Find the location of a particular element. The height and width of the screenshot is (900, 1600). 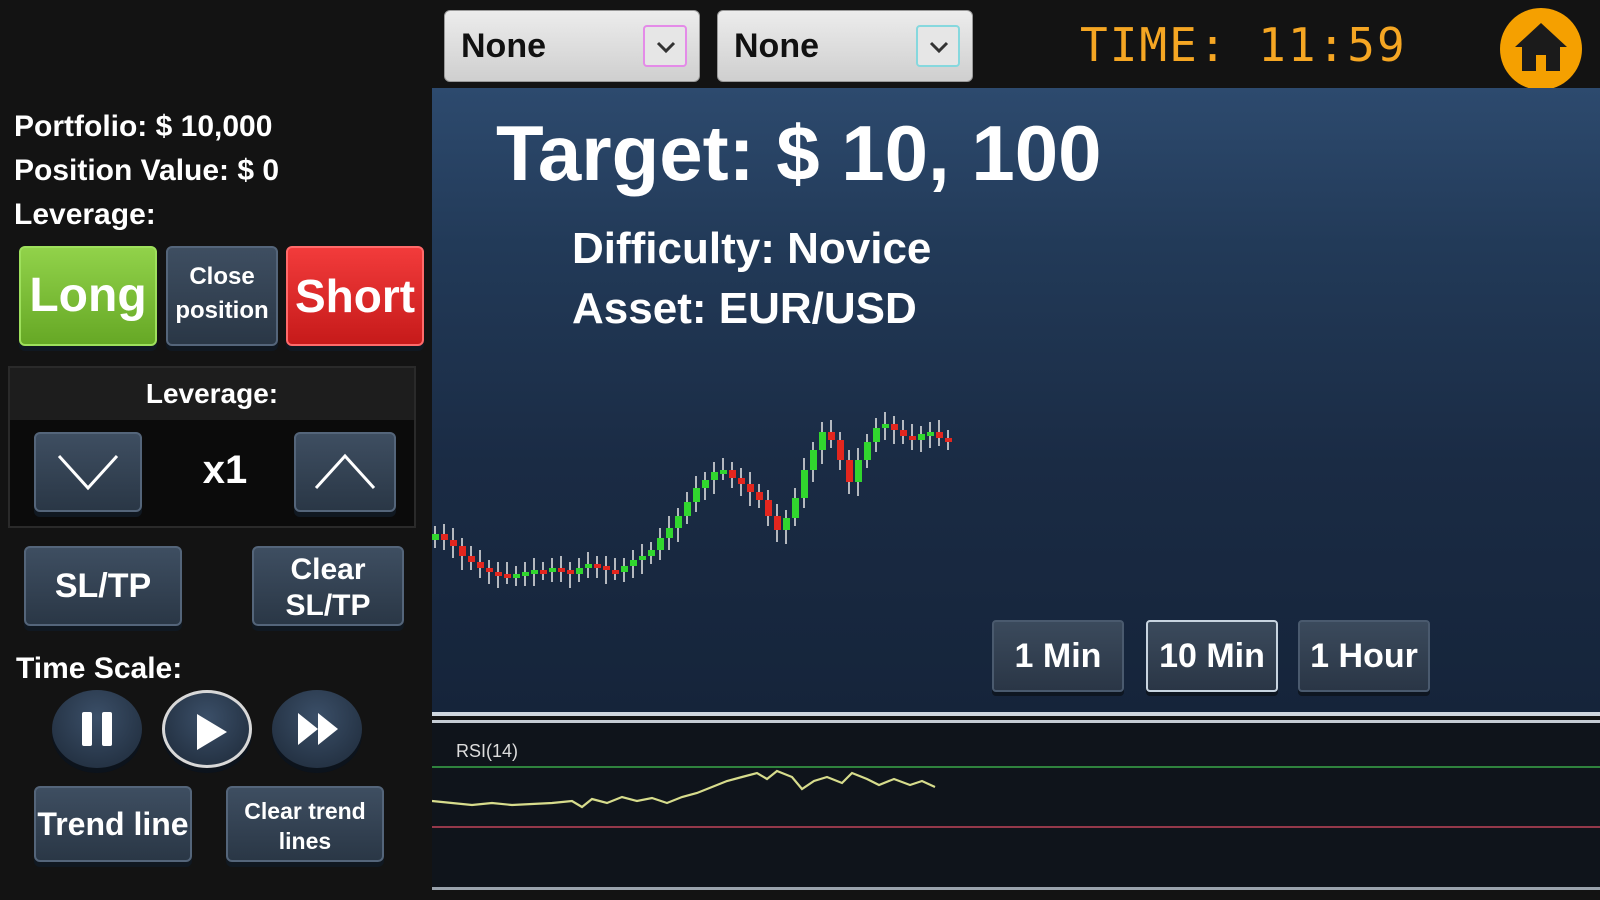

timeframe-1-min-button: 1 Min is located at coordinates (1058, 656).